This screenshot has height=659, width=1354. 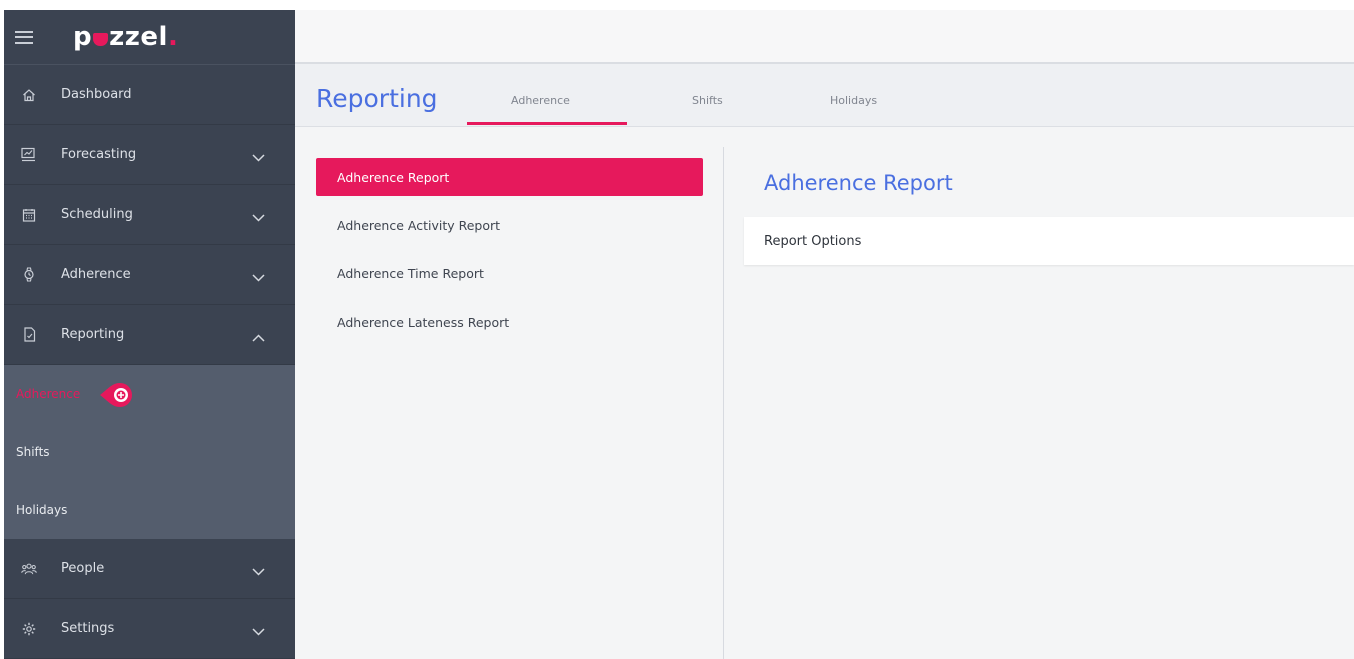 I want to click on chevron-up-icon, so click(x=258, y=336).